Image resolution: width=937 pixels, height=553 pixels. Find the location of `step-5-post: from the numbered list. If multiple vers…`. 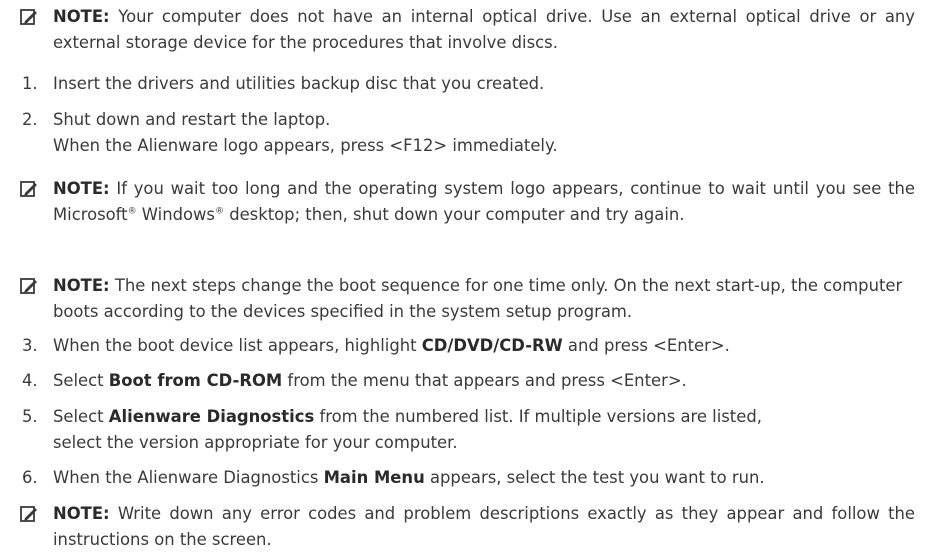

step-5-post: from the numbered list. If multiple vers… is located at coordinates (538, 416).